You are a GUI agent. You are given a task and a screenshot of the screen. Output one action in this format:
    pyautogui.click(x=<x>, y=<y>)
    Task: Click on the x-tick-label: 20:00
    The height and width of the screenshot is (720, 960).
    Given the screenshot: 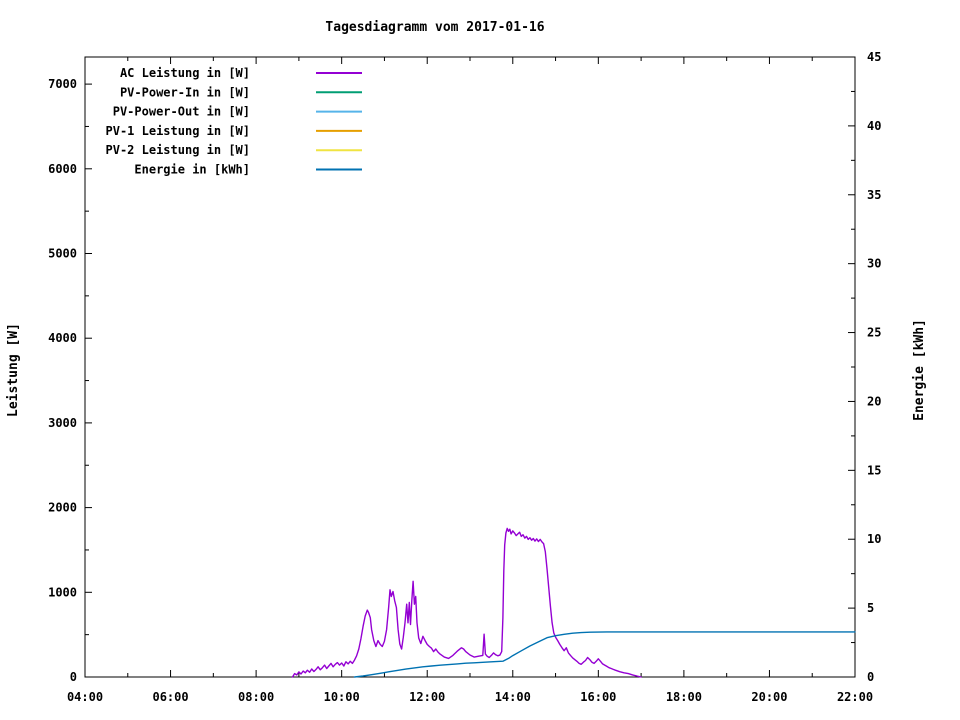 What is the action you would take?
    pyautogui.click(x=769, y=697)
    